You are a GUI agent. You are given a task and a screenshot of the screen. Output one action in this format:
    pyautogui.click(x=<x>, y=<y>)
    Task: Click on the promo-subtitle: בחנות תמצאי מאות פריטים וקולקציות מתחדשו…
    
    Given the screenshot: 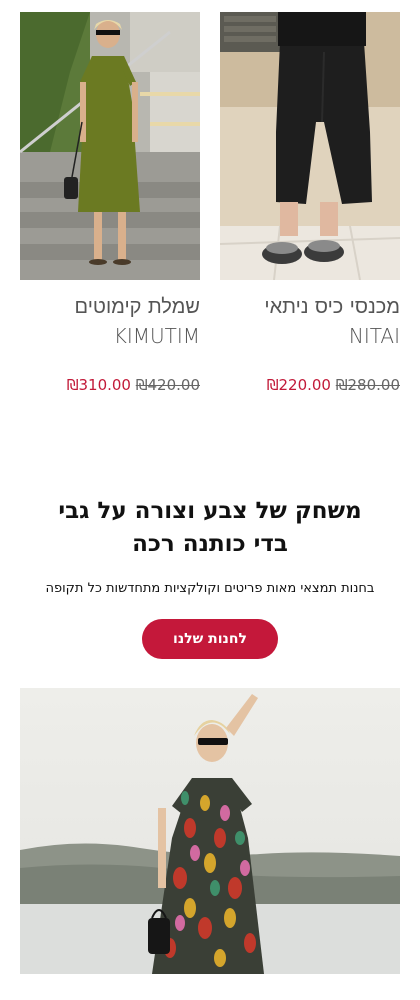 What is the action you would take?
    pyautogui.click(x=210, y=588)
    